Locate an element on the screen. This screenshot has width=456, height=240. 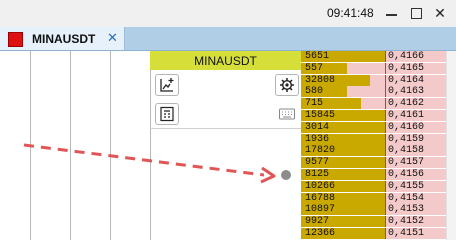
tab-close-icon: ✕ is located at coordinates (112, 38).